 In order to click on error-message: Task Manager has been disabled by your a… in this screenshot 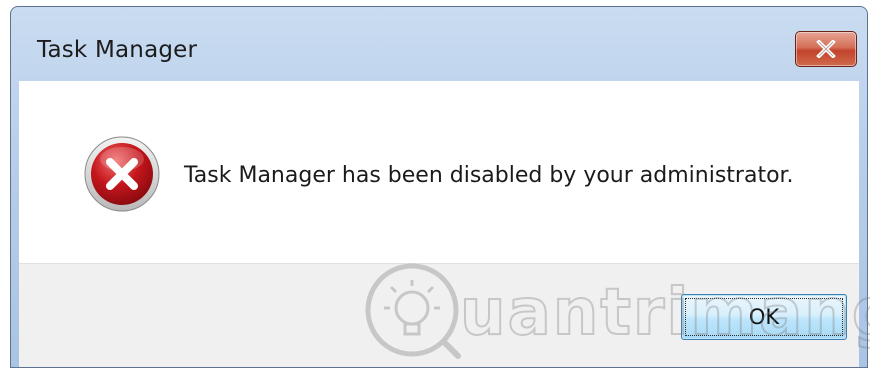, I will do `click(489, 175)`.